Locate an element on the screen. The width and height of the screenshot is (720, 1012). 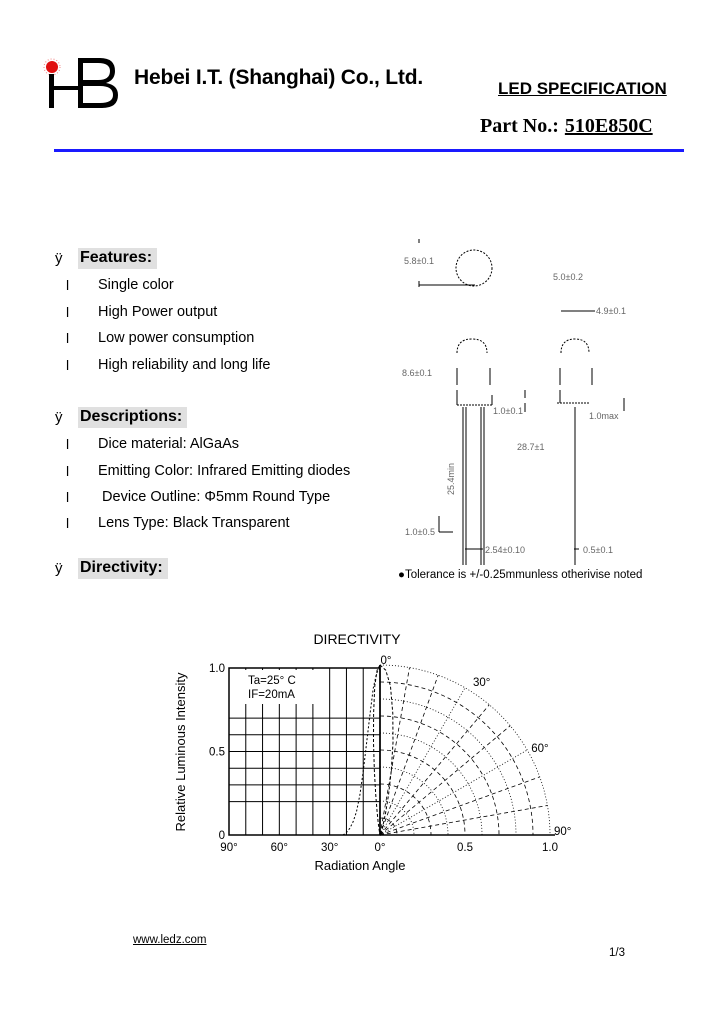
feature-item: High reliability and long life is located at coordinates (184, 365).